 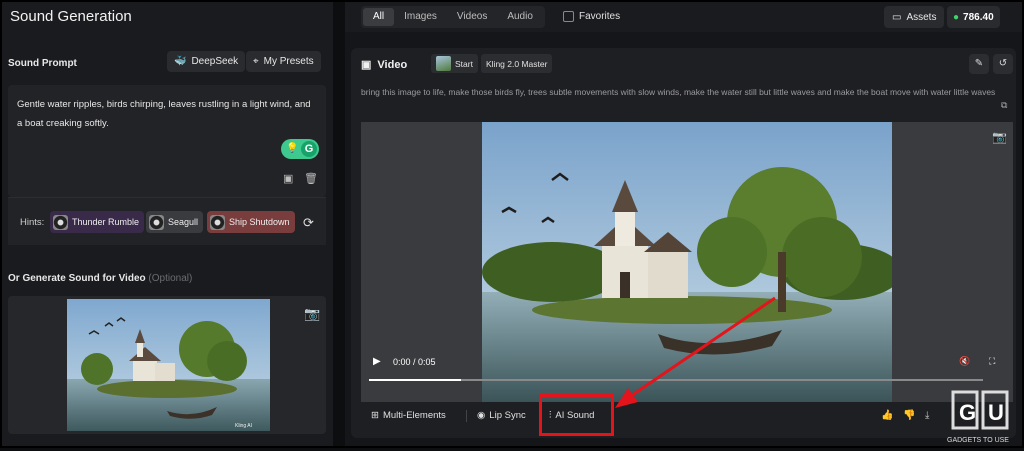 I want to click on logo-tagline: GADGETS TO USE, so click(x=978, y=440).